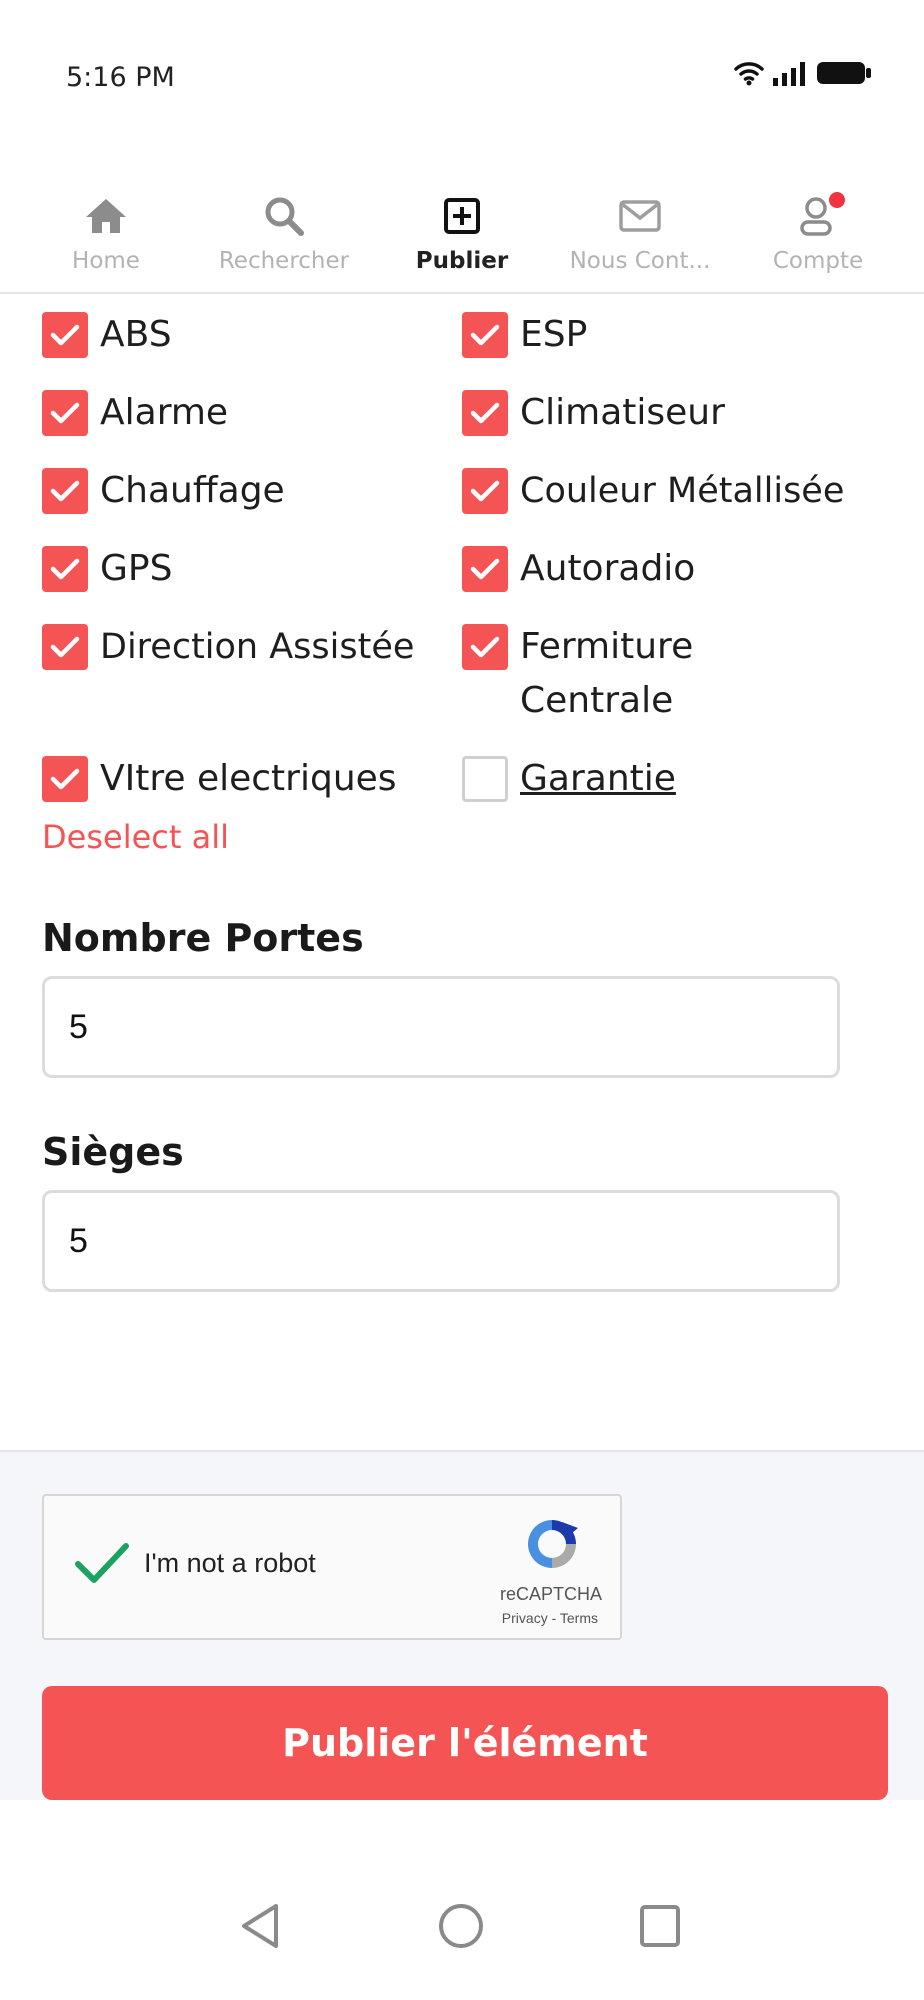 The height and width of the screenshot is (2000, 924). Describe the element at coordinates (597, 700) in the screenshot. I see `feature-label-line2: Centrale` at that location.